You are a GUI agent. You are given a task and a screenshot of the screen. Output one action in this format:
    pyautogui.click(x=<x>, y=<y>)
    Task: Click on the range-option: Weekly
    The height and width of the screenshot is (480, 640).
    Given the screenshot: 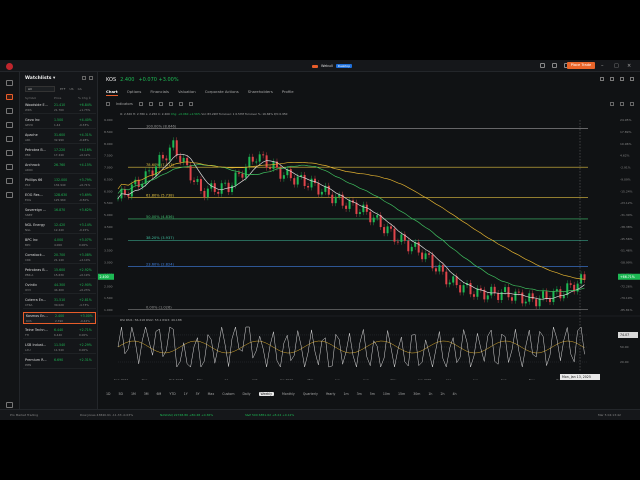 What is the action you would take?
    pyautogui.click(x=266, y=394)
    